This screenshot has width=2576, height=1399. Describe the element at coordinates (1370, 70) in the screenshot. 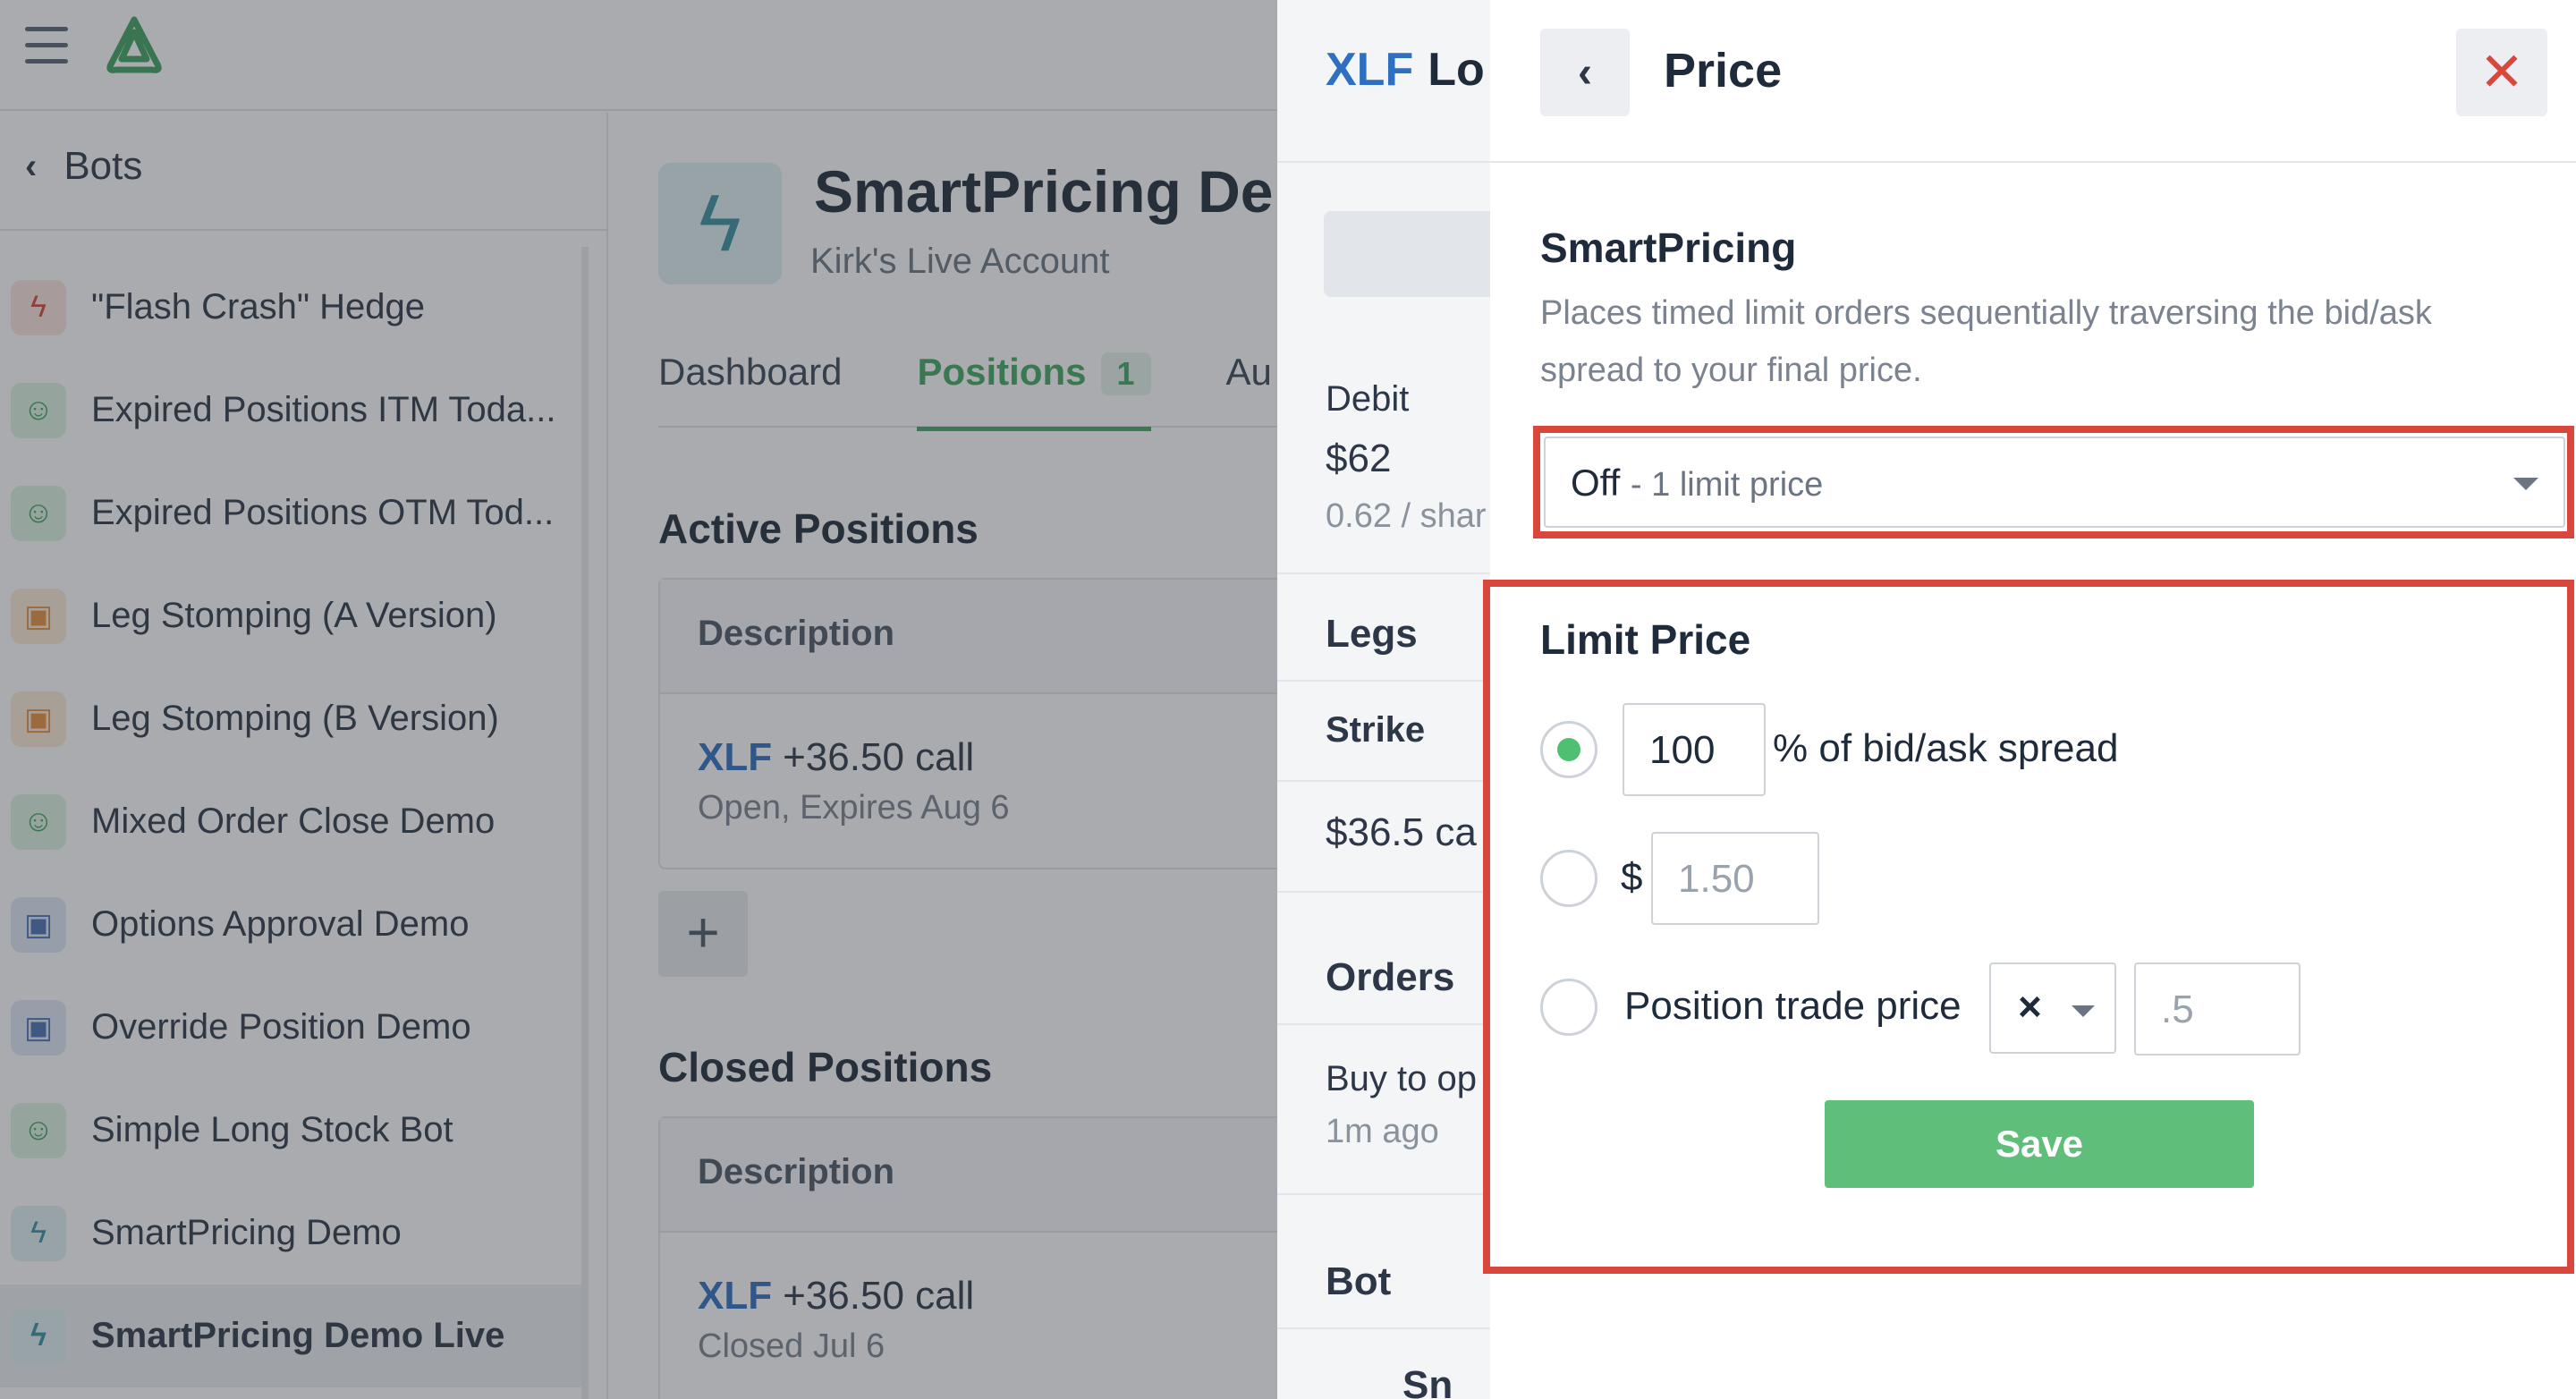

I see `ticker: XLF` at that location.